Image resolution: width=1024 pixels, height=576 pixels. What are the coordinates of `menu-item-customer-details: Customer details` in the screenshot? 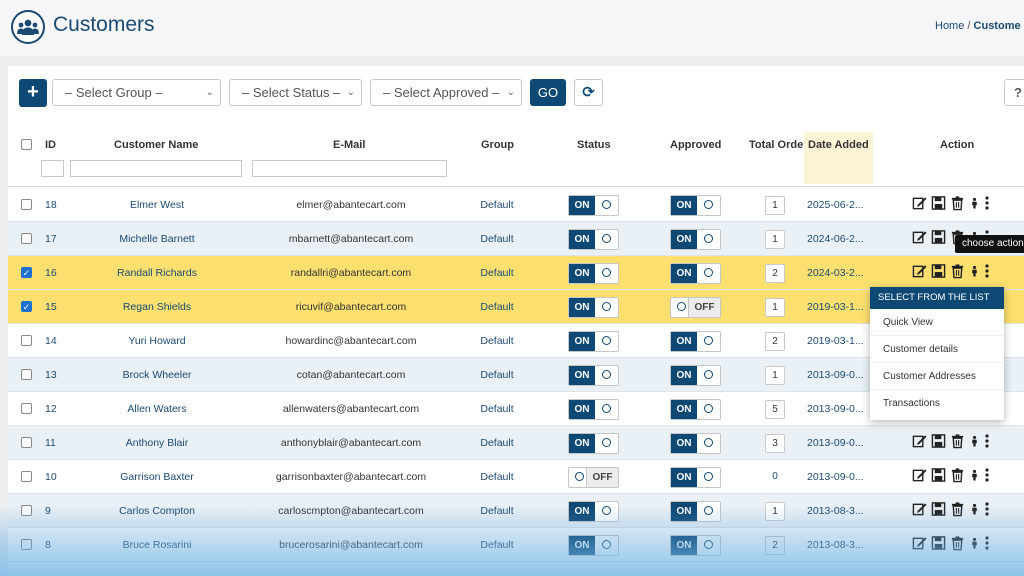 It's located at (937, 349).